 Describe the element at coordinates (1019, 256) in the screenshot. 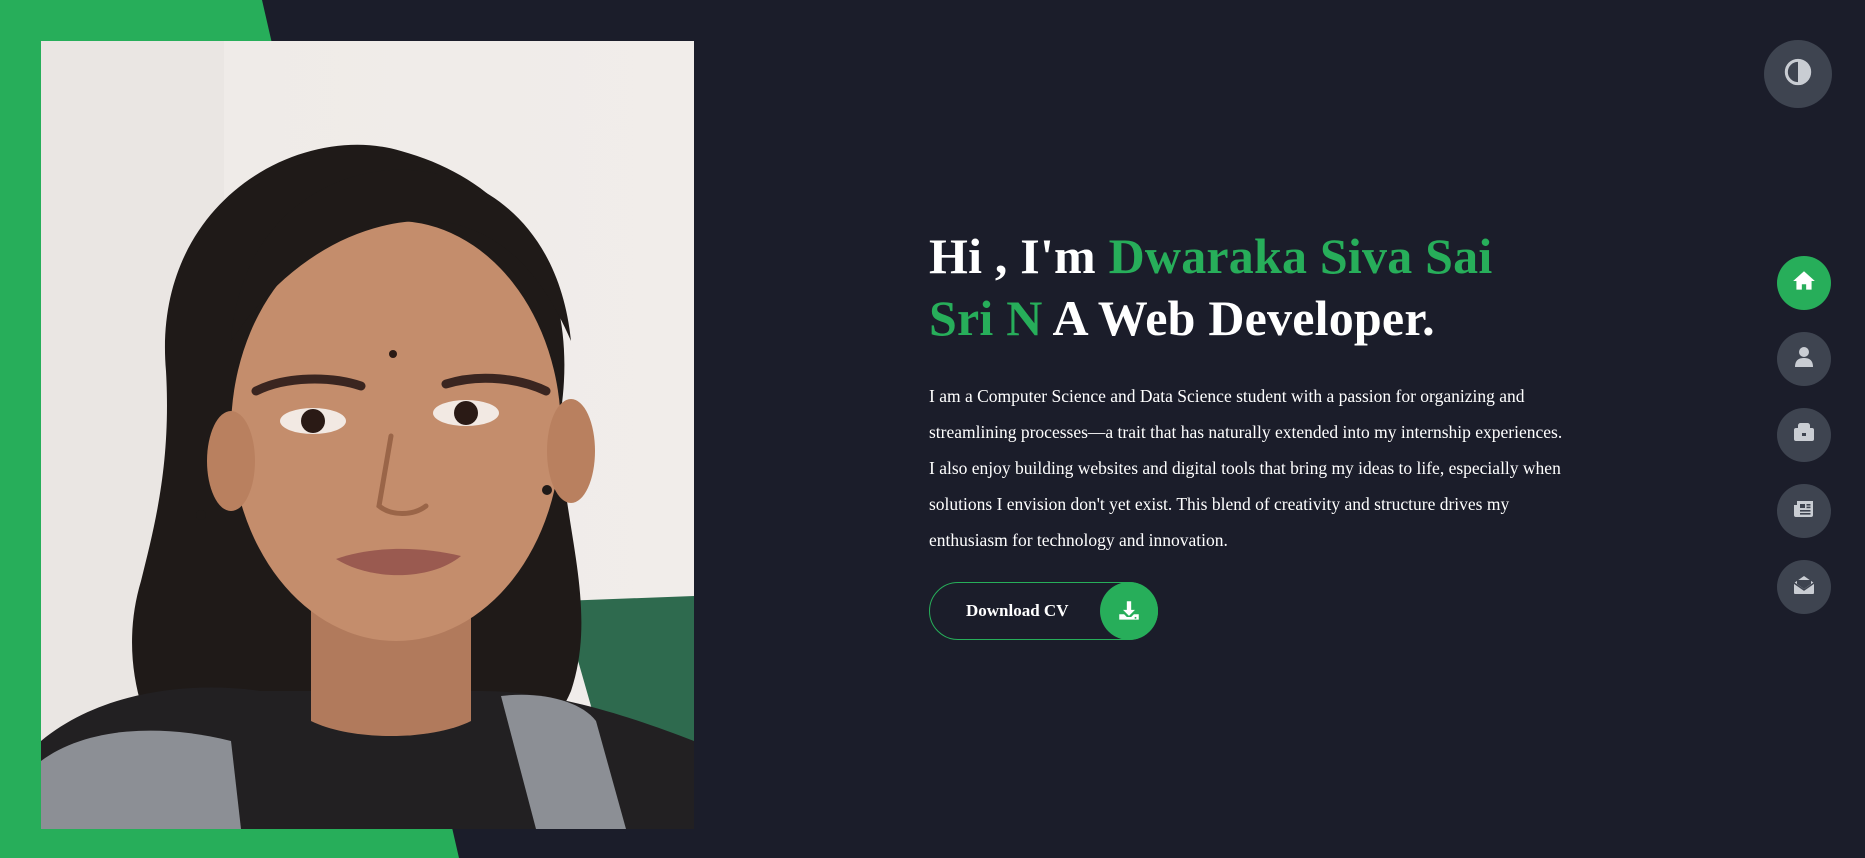

I see `greeting-text: Hi , I'm` at that location.